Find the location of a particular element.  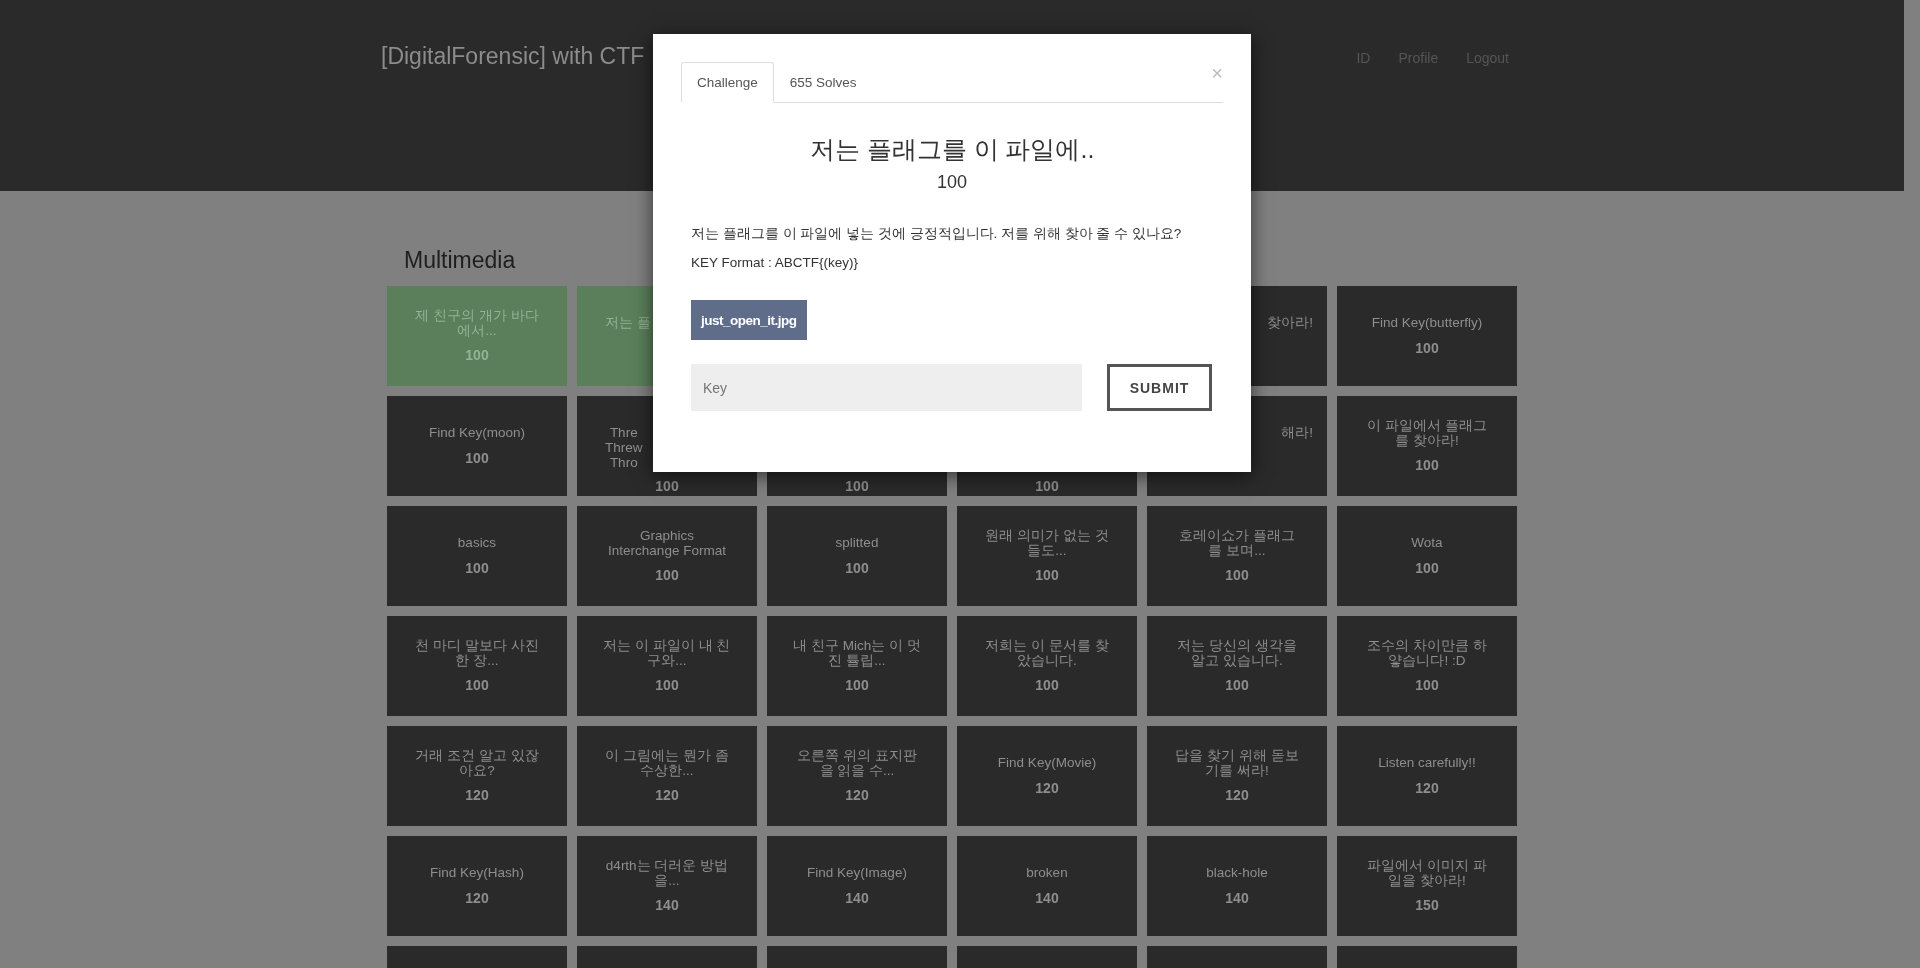

tile-title: Graphics Interchange Format is located at coordinates (667, 543).